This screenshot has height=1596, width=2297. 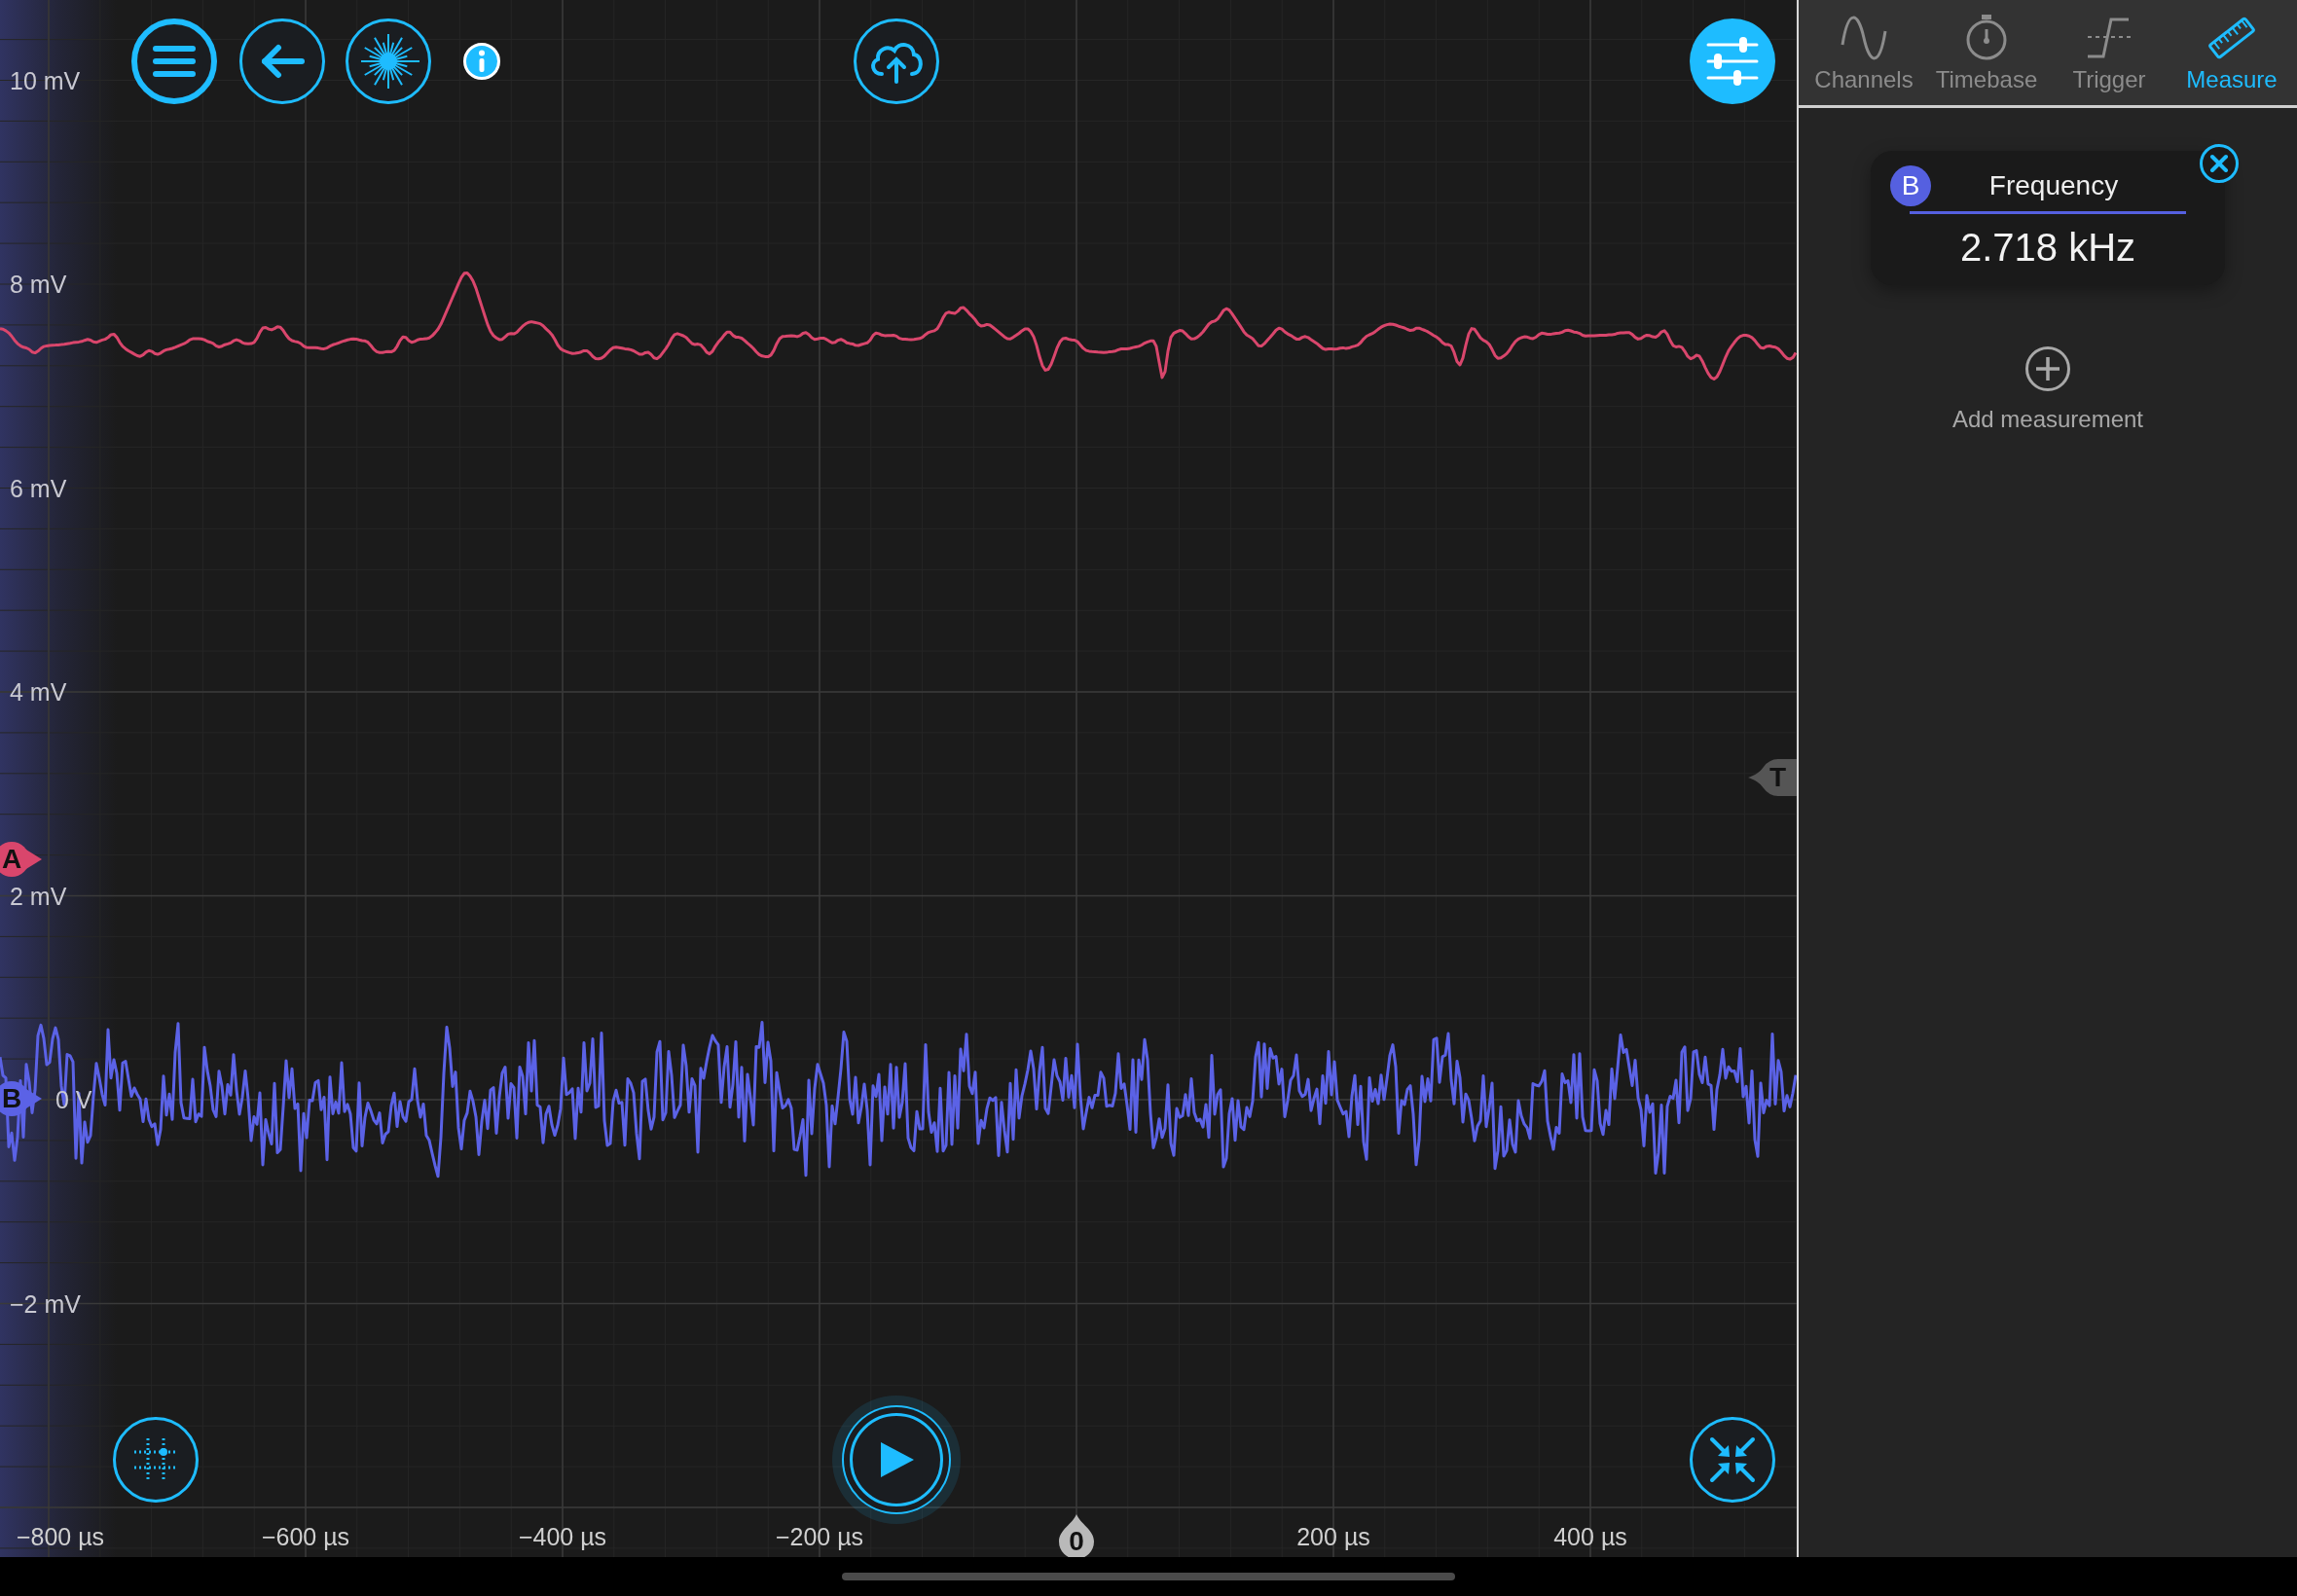 What do you see at coordinates (1733, 61) in the screenshot?
I see `sliders-icon` at bounding box center [1733, 61].